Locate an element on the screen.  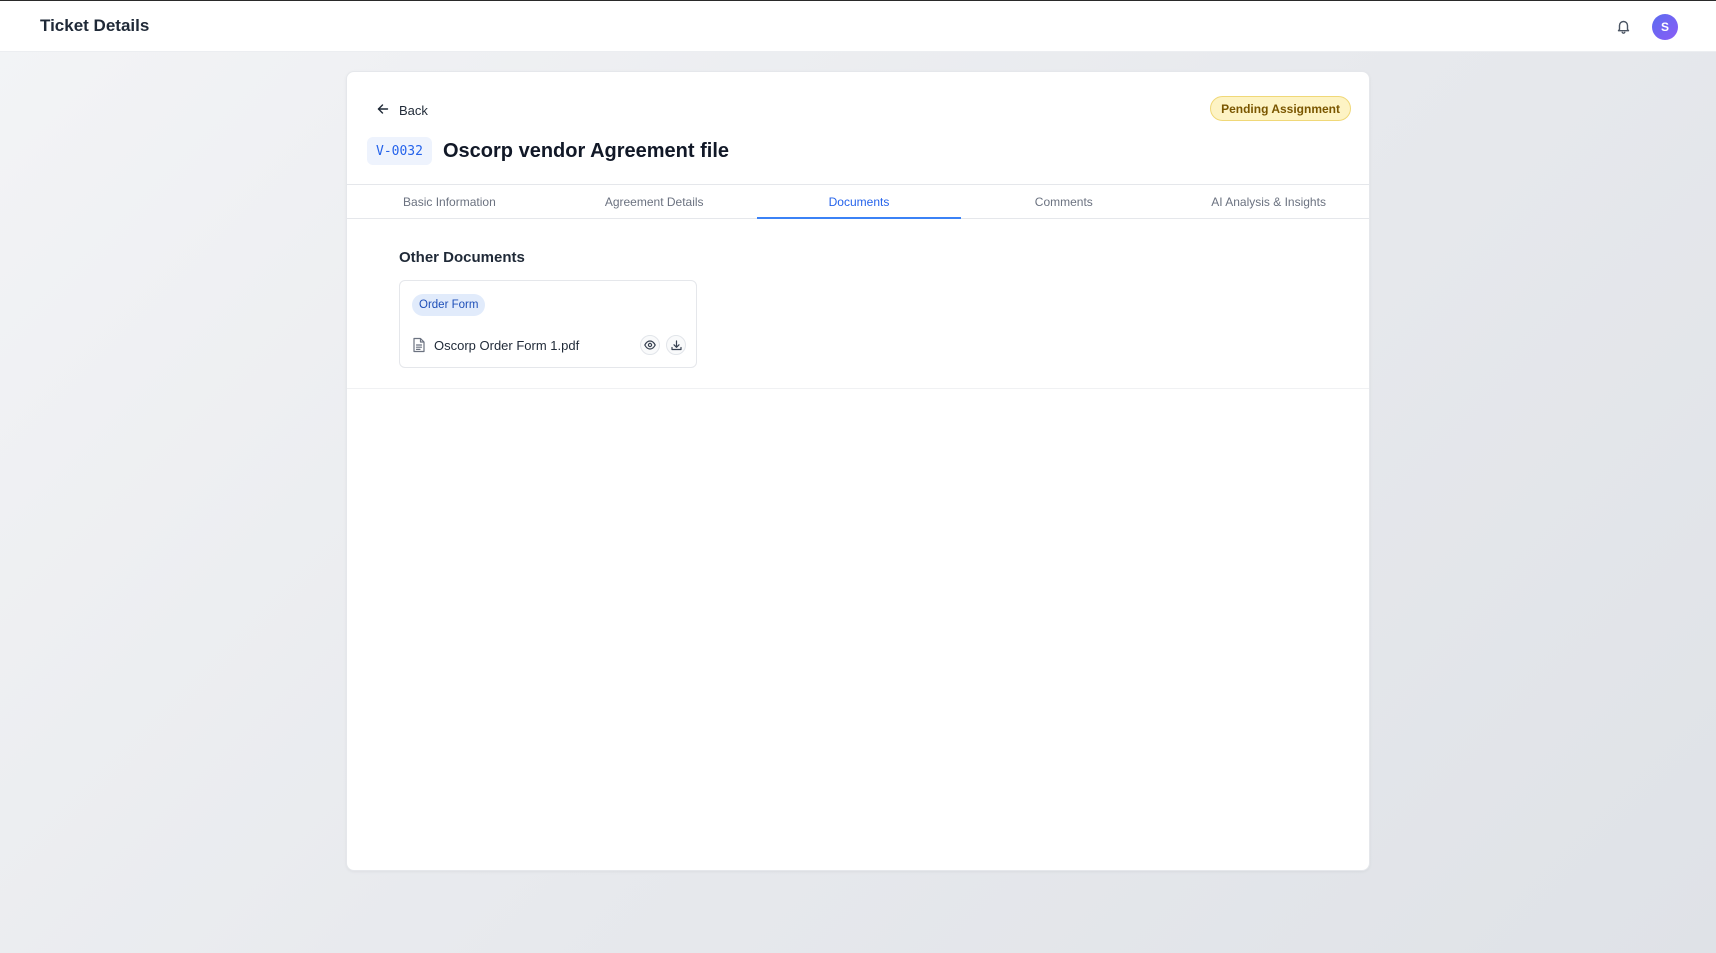
section-divider is located at coordinates (858, 388).